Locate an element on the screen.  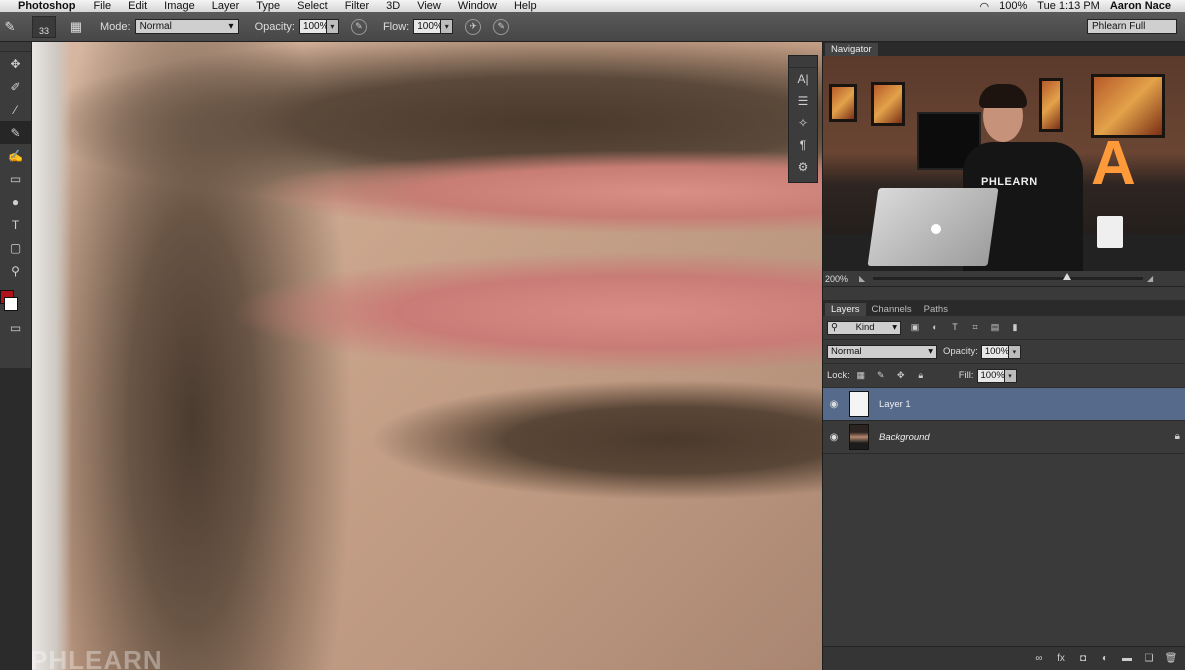
layer-filter-select: ⚲ Kind ▾ is located at coordinates (864, 327).